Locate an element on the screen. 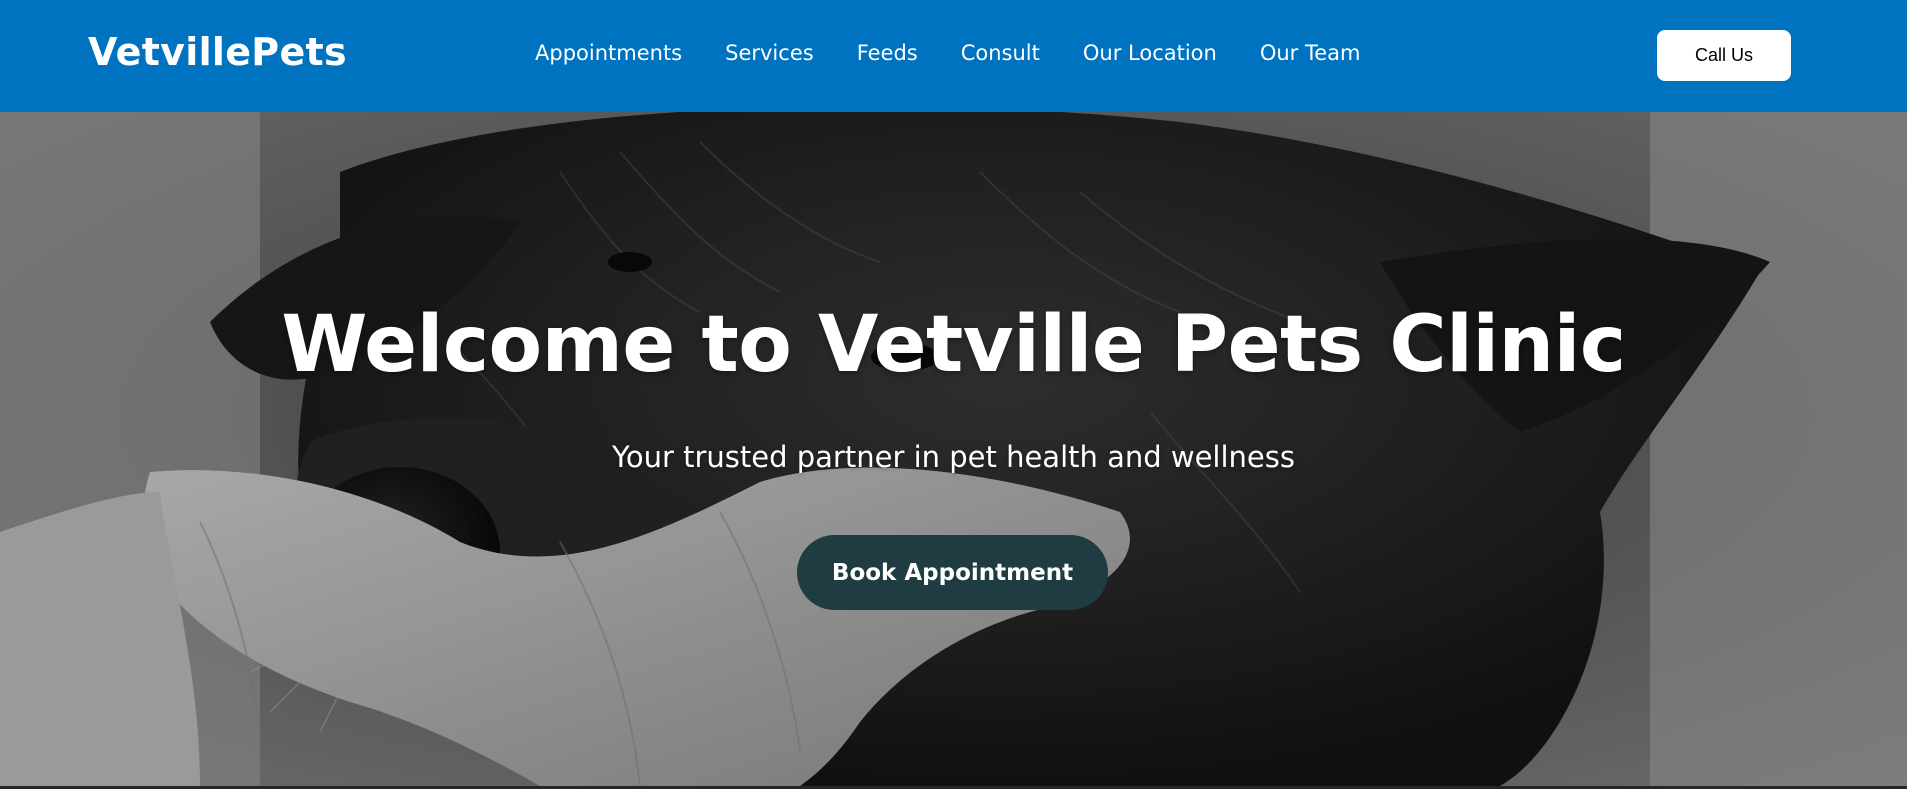  brand-logo: VetvillePets is located at coordinates (217, 52).